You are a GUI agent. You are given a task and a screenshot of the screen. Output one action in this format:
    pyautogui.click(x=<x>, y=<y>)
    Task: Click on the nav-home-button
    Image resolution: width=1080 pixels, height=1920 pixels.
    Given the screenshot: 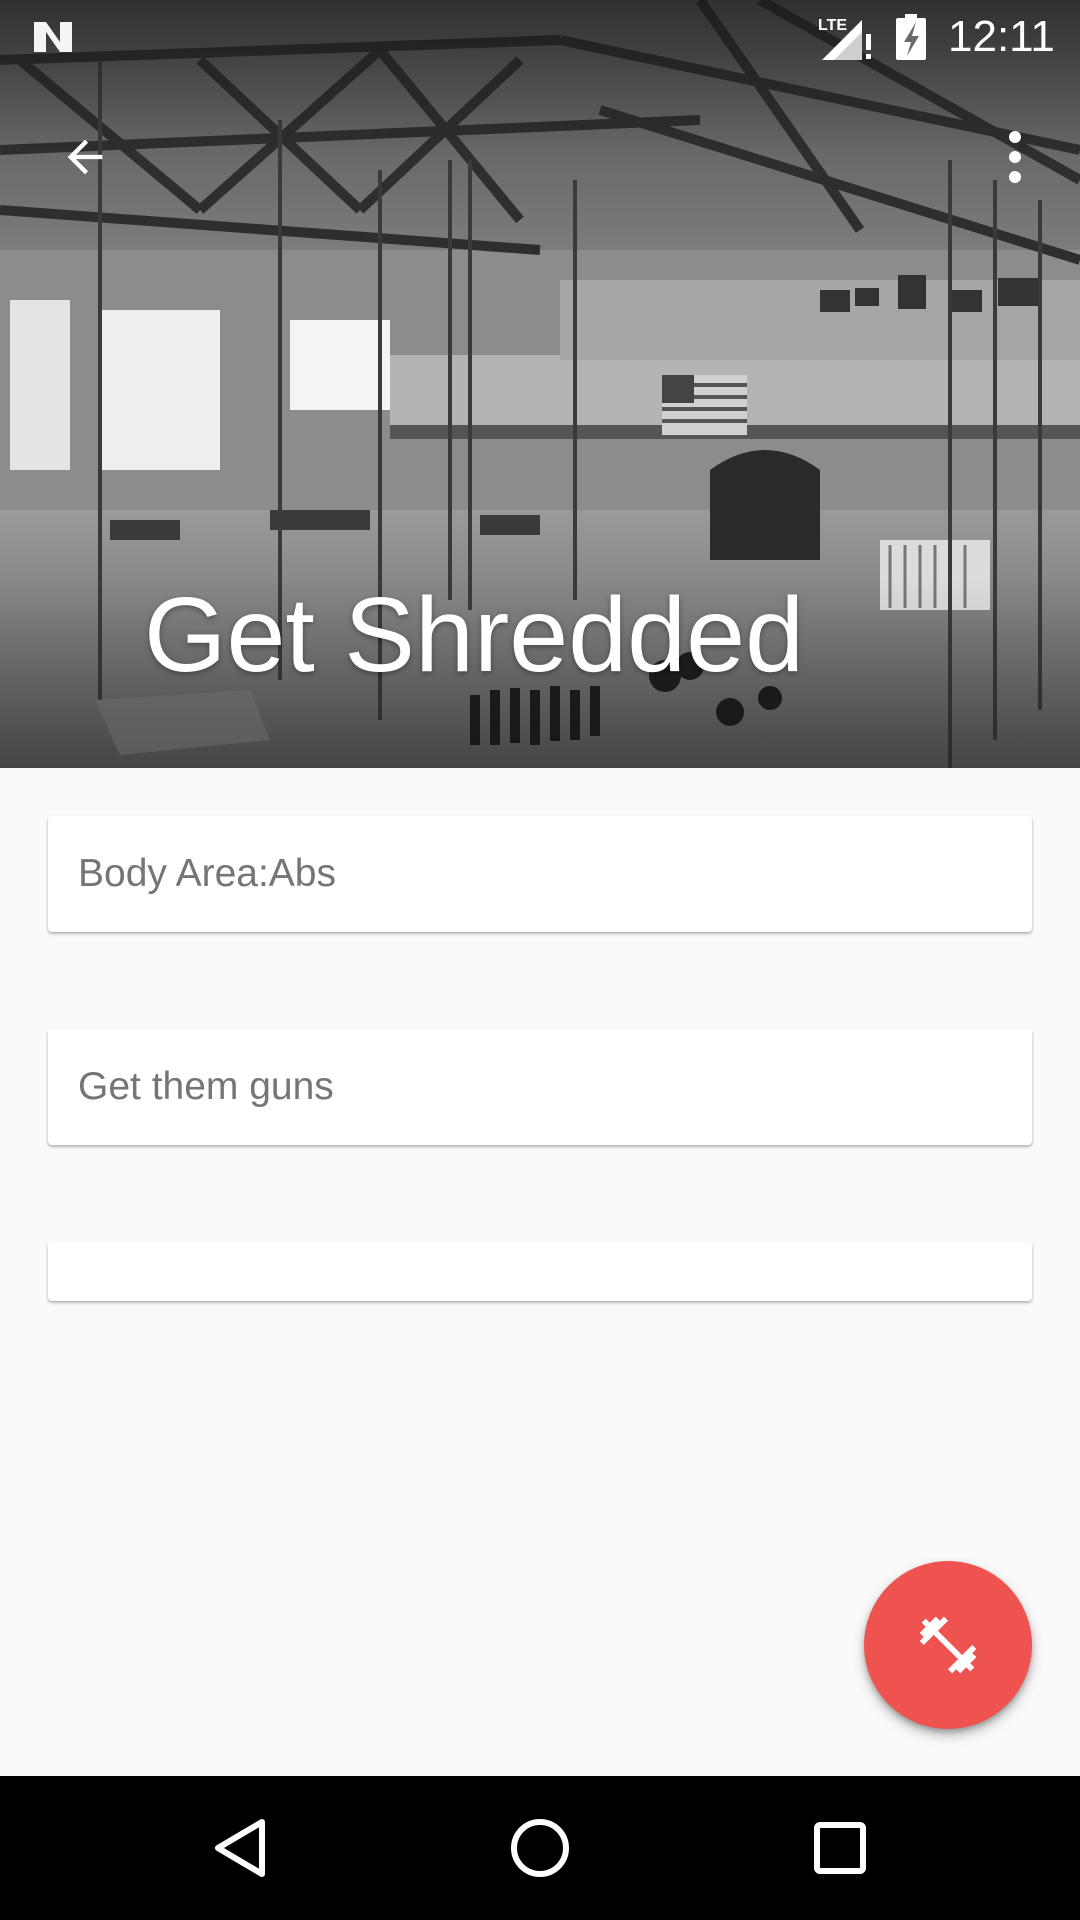 What is the action you would take?
    pyautogui.click(x=540, y=1848)
    